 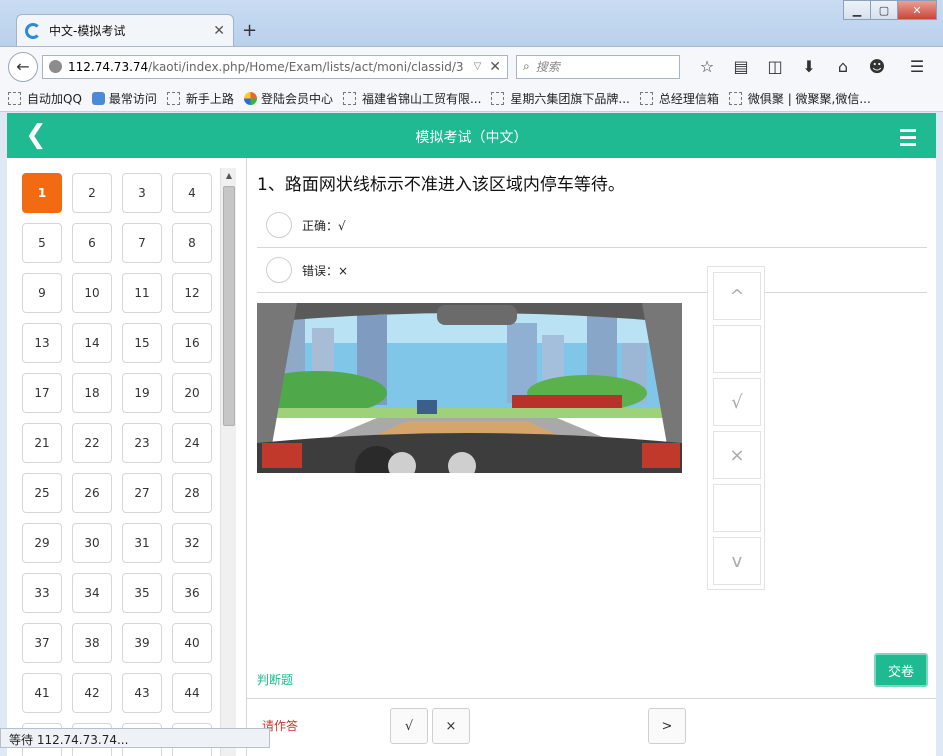 I want to click on smiley-icon: ☻, so click(x=877, y=66).